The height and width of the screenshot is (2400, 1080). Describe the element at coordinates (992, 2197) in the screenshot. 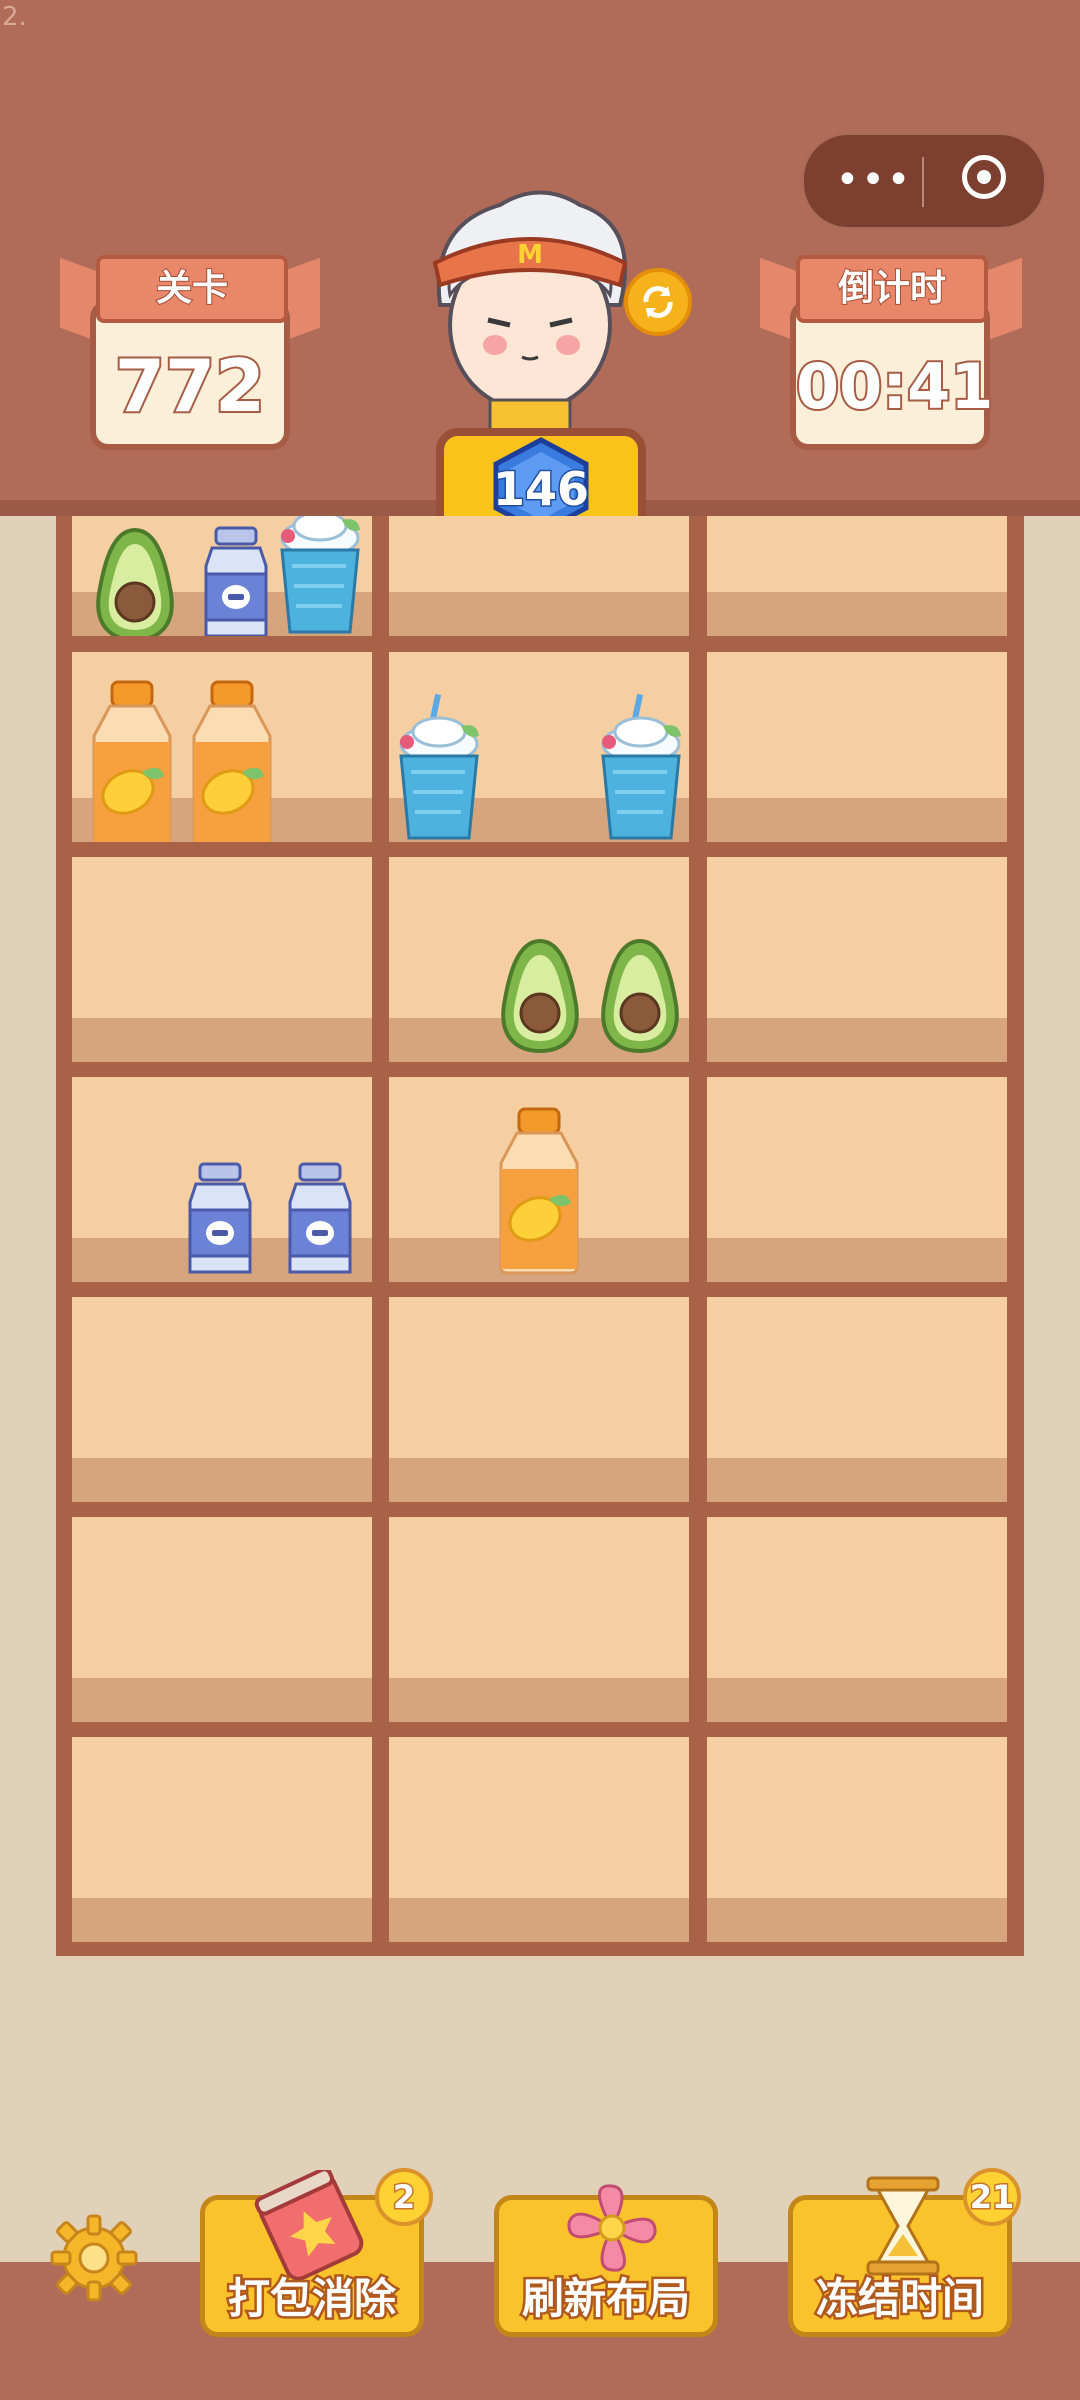

I see `tool-count-badge: 21` at that location.